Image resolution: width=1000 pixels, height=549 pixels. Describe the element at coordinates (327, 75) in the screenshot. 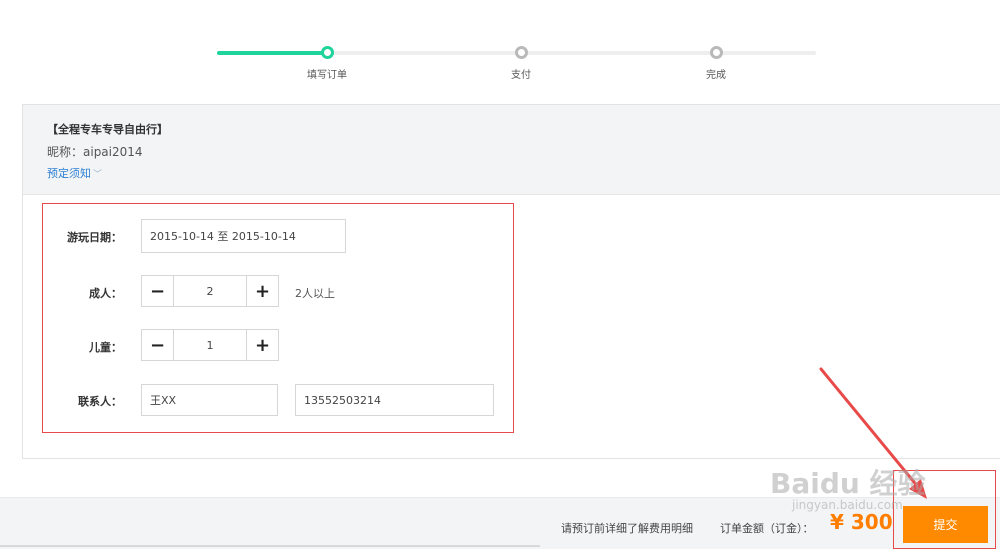

I see `step-label-fill-order: 填写订单` at that location.